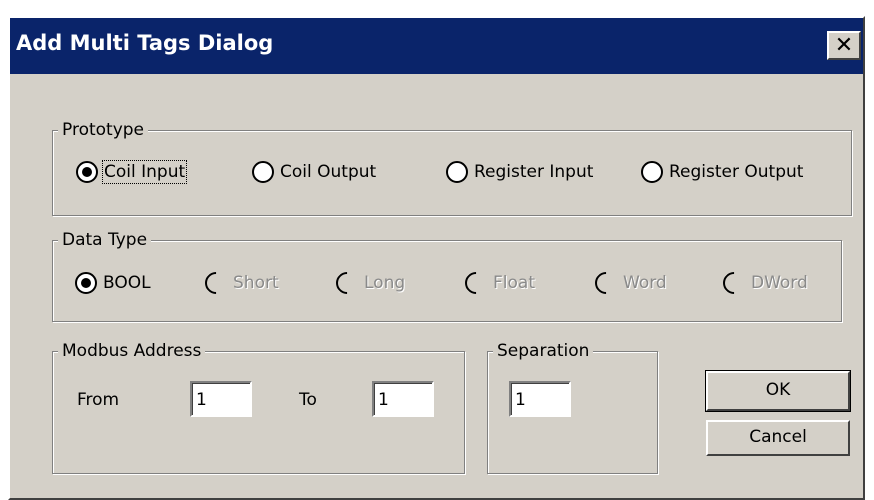  Describe the element at coordinates (103, 130) in the screenshot. I see `prototype-legend: Prototype` at that location.